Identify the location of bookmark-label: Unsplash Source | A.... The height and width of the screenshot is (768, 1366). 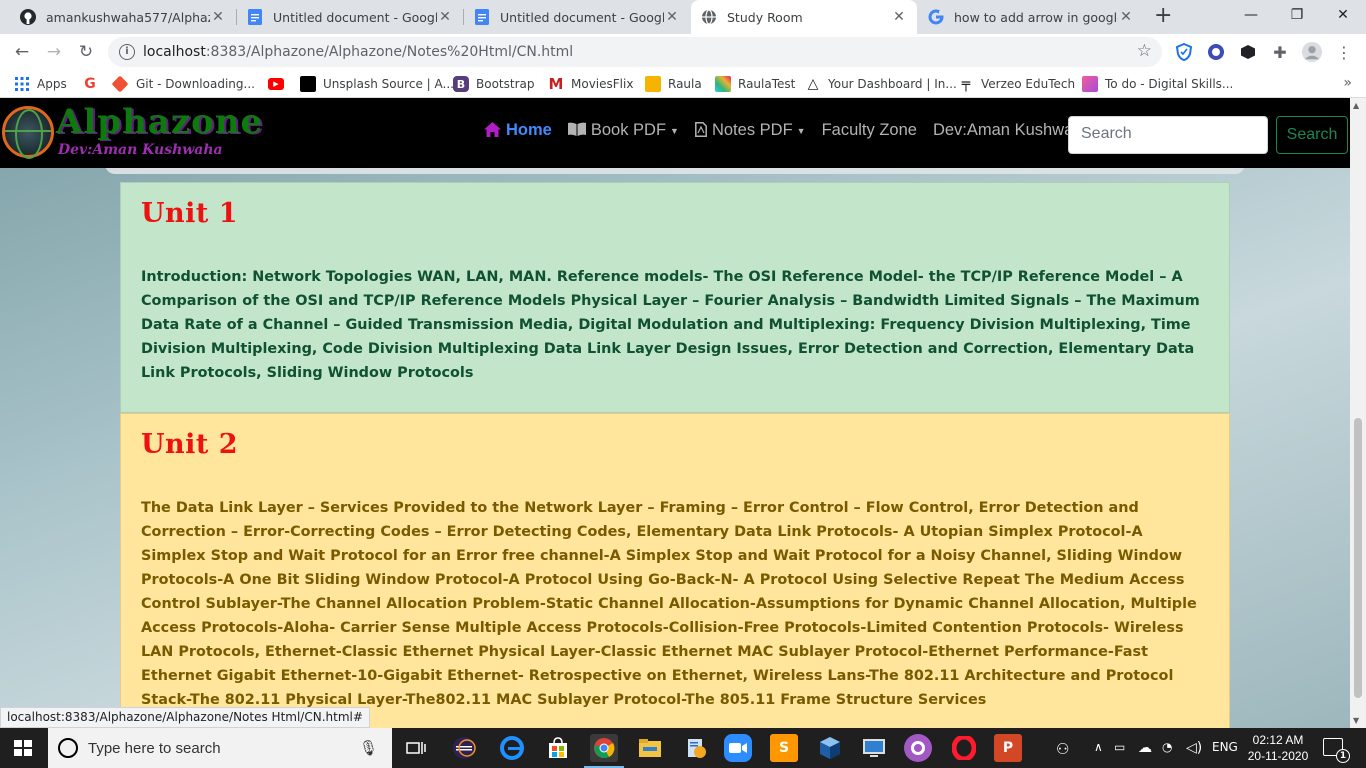
(388, 84).